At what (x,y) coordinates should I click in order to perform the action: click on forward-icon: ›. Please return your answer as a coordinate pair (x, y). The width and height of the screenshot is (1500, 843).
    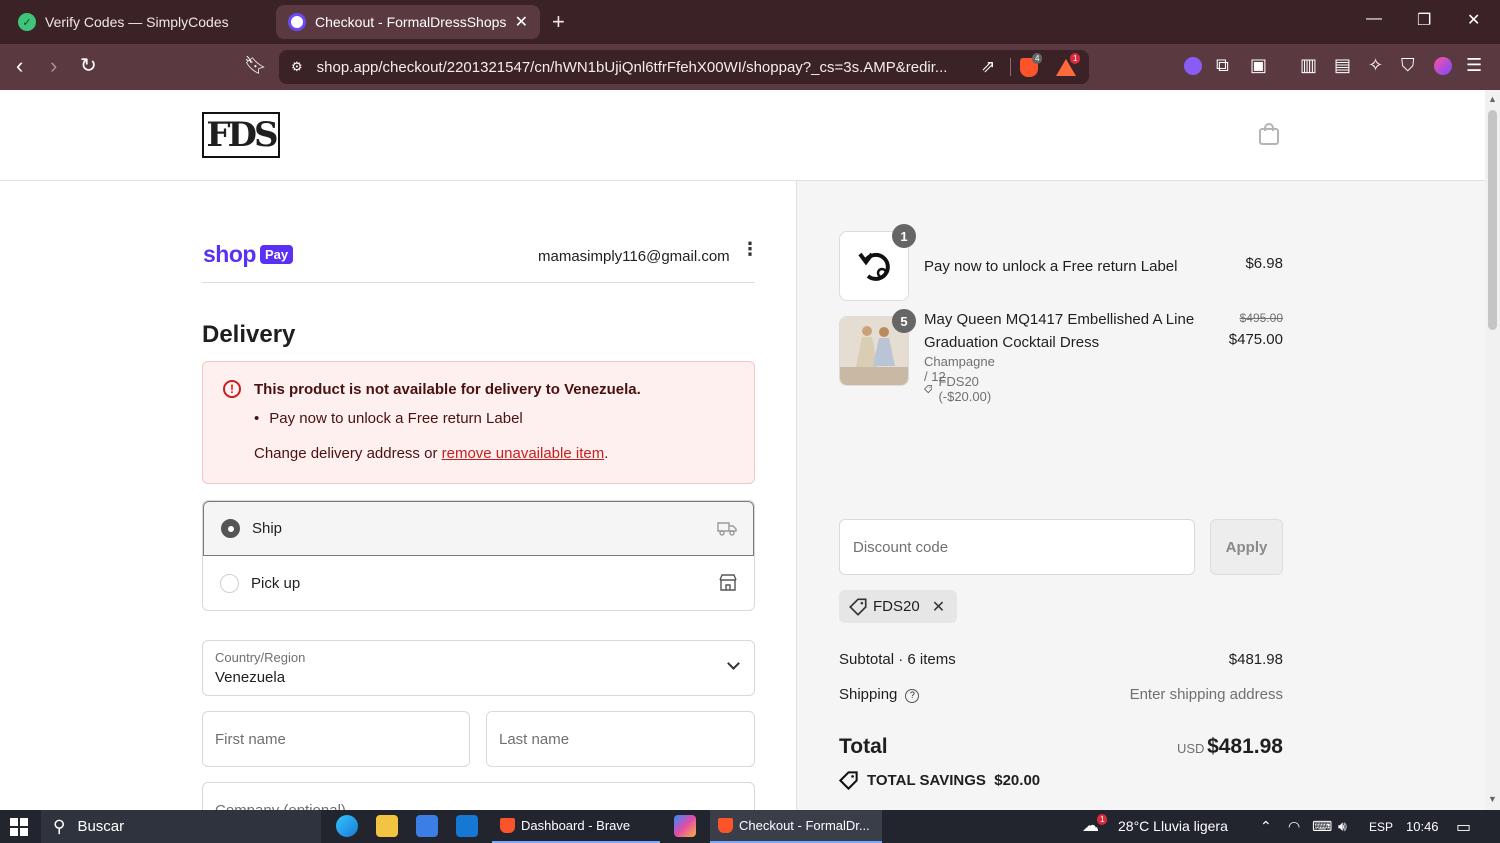
    Looking at the image, I should click on (53, 66).